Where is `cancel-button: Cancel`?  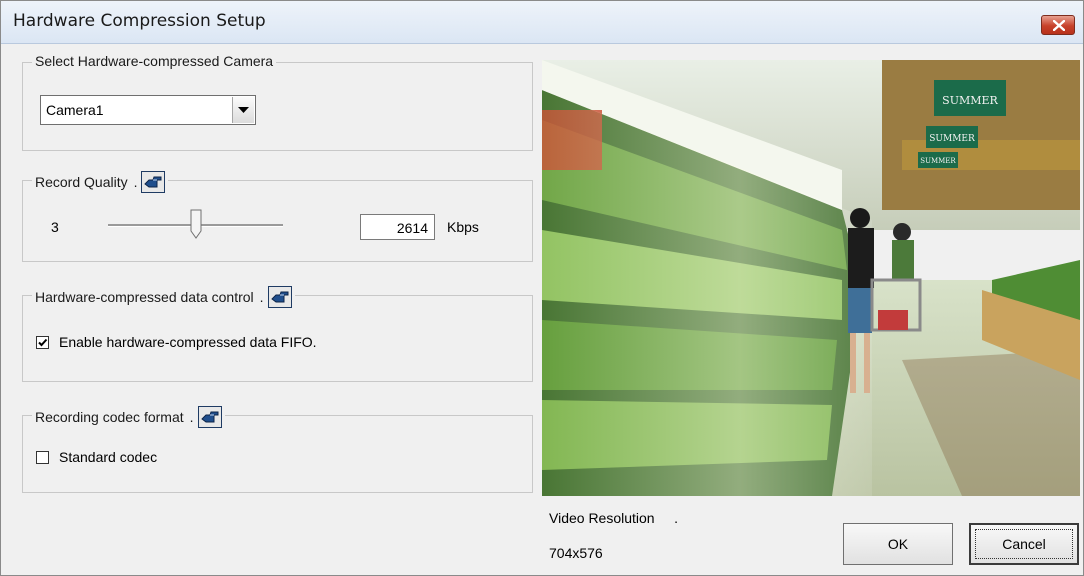 cancel-button: Cancel is located at coordinates (1024, 544).